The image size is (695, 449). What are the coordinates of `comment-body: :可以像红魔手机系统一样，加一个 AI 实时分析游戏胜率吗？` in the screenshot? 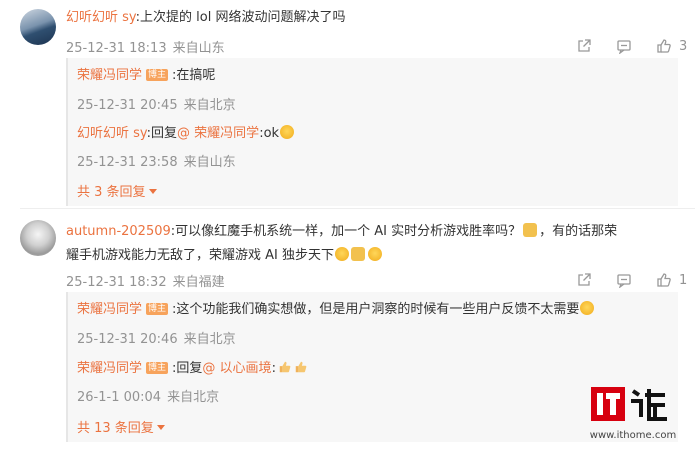 It's located at (346, 231).